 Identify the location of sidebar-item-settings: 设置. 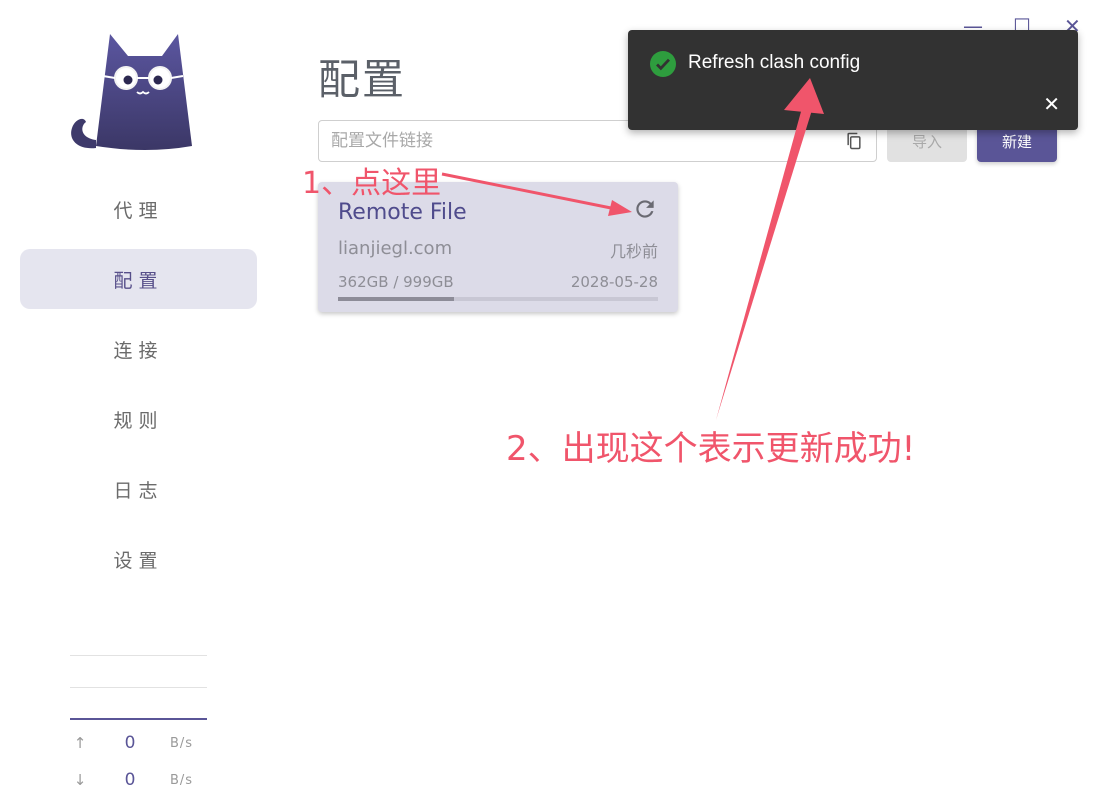
(138, 559).